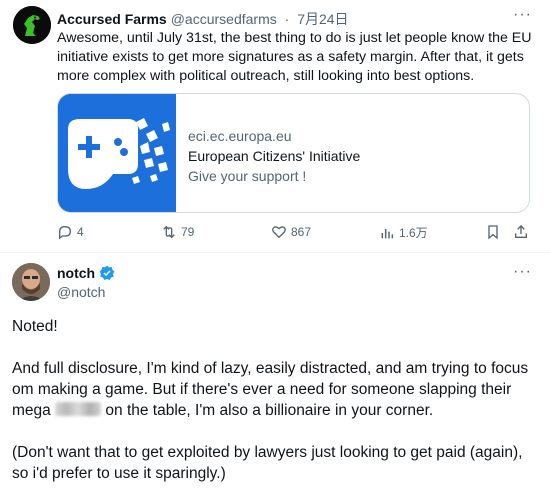  I want to click on card-domain: eci.ec.europa.eu, so click(240, 136).